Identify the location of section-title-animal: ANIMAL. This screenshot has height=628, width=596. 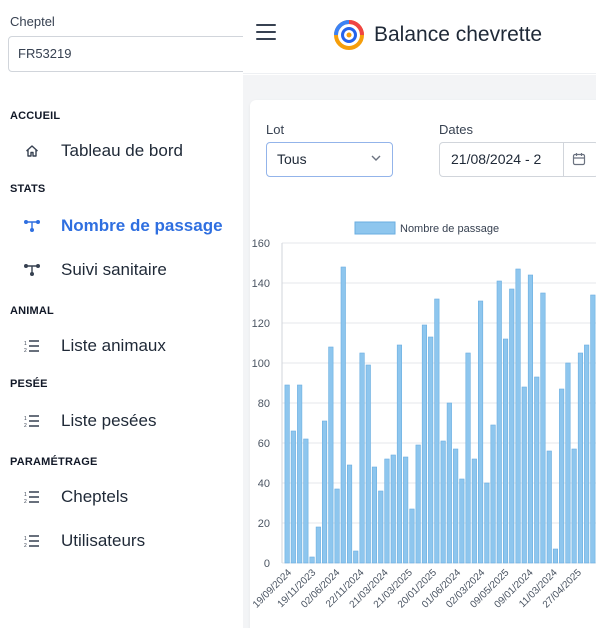
(32, 311).